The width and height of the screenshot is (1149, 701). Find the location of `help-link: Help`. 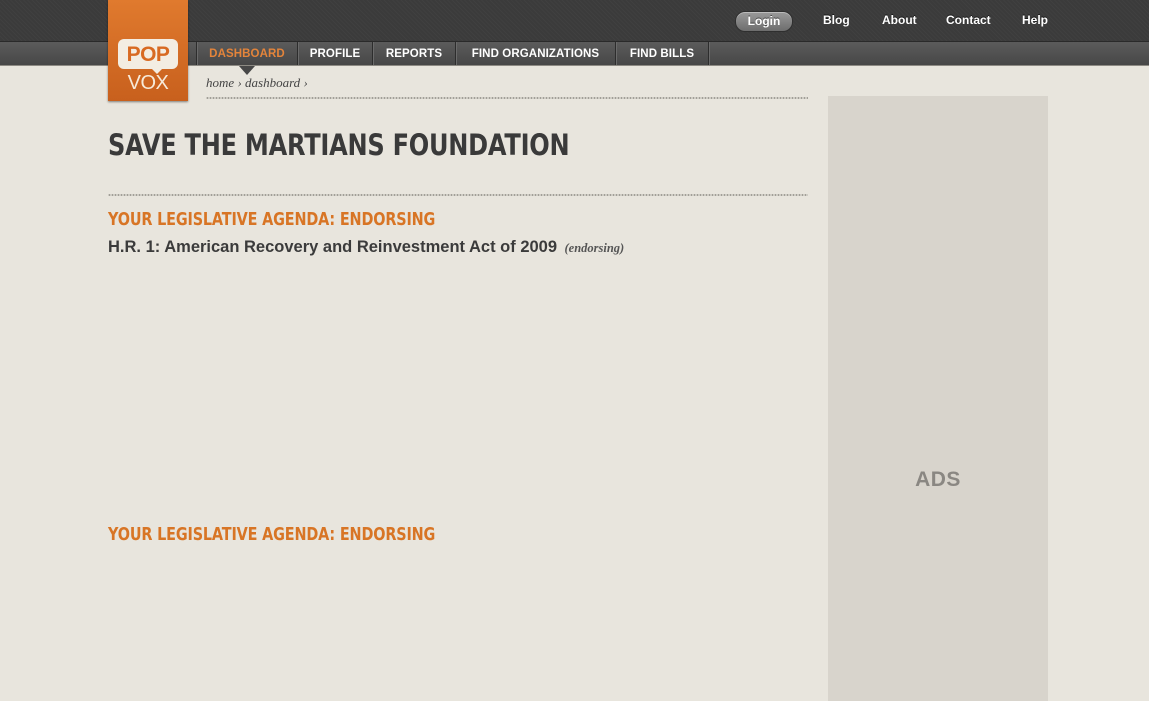

help-link: Help is located at coordinates (1035, 20).